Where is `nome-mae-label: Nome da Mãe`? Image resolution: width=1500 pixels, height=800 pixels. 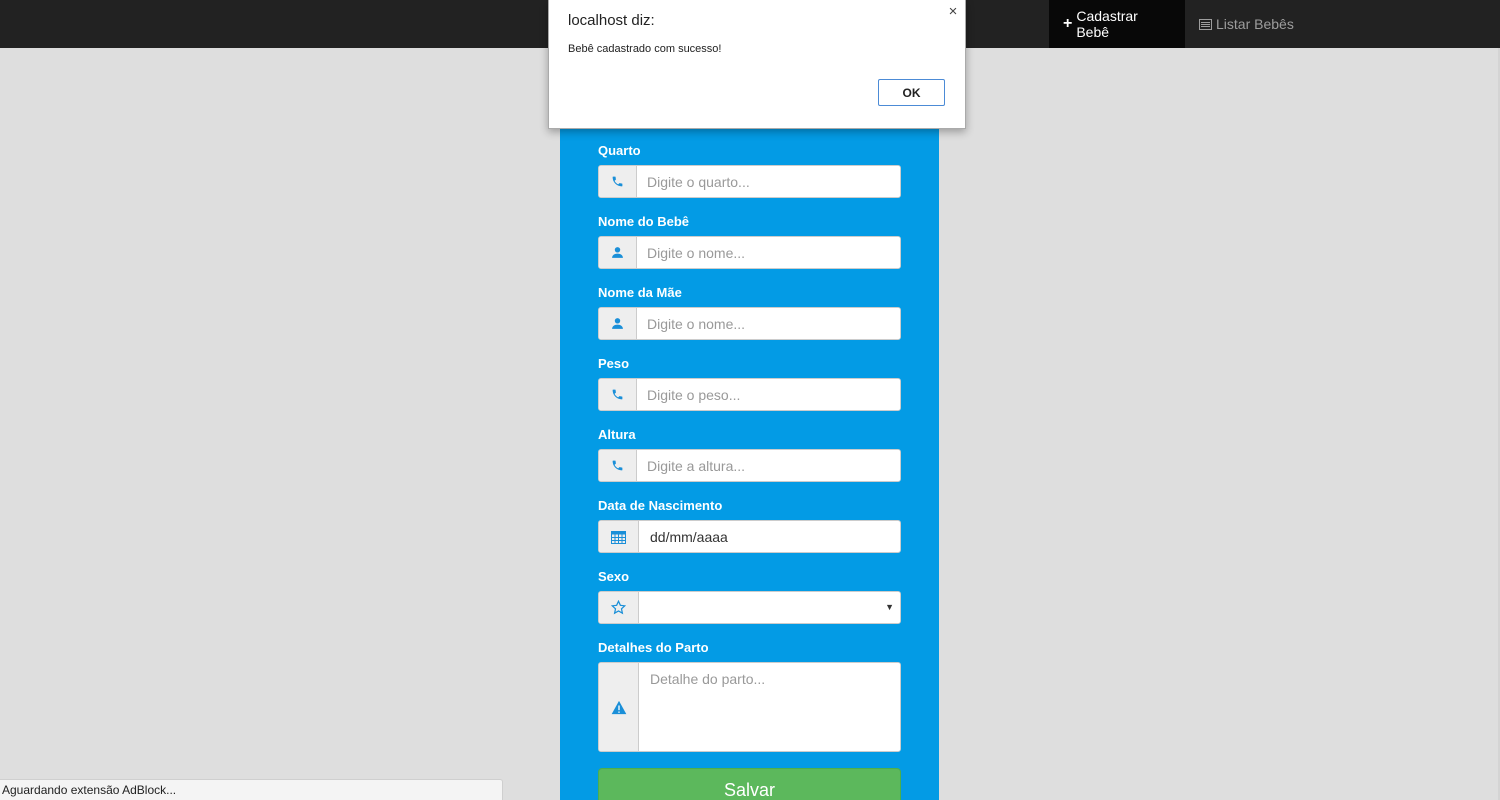 nome-mae-label: Nome da Mãe is located at coordinates (640, 292).